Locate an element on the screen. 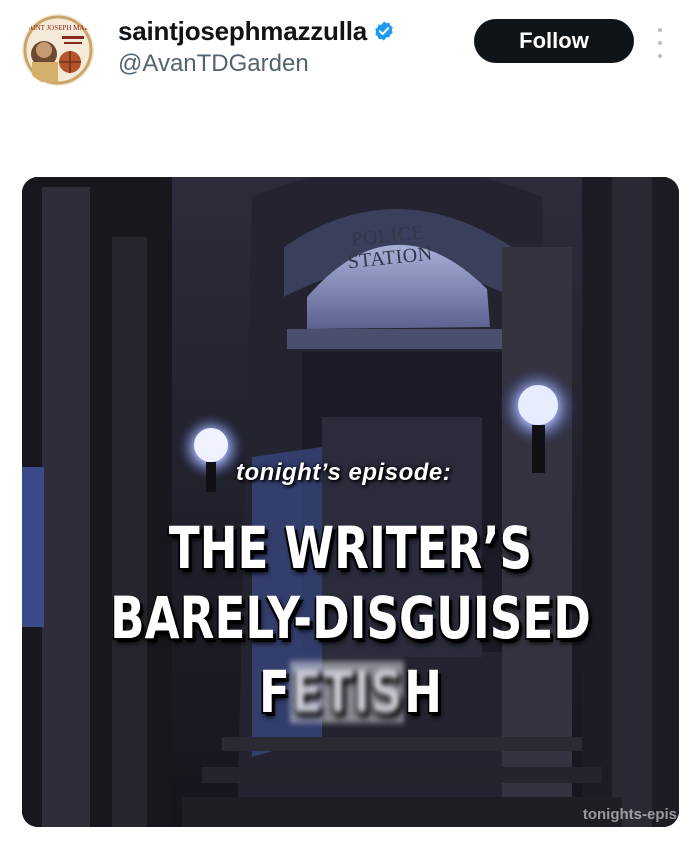 Image resolution: width=700 pixels, height=842 pixels. follow-button: Follow is located at coordinates (554, 41).